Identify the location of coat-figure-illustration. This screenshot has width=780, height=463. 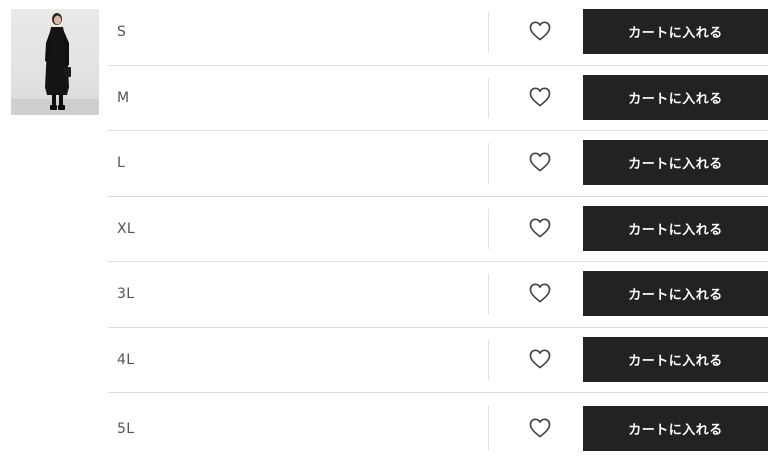
(55, 64).